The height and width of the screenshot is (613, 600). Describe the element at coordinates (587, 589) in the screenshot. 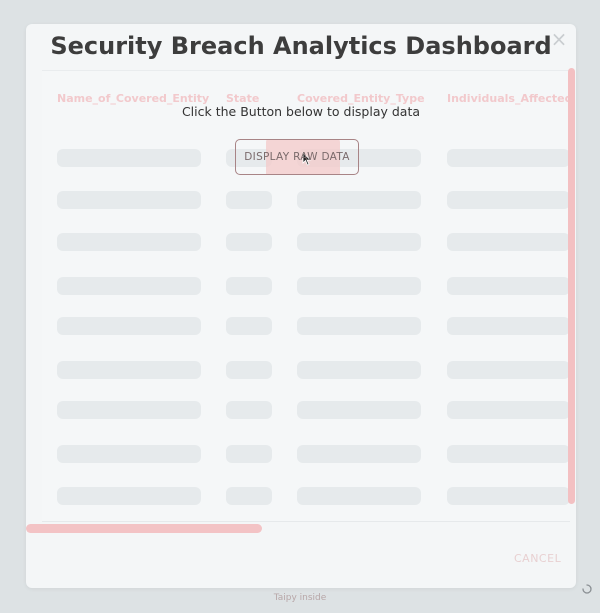

I see `loading-spinner-icon` at that location.